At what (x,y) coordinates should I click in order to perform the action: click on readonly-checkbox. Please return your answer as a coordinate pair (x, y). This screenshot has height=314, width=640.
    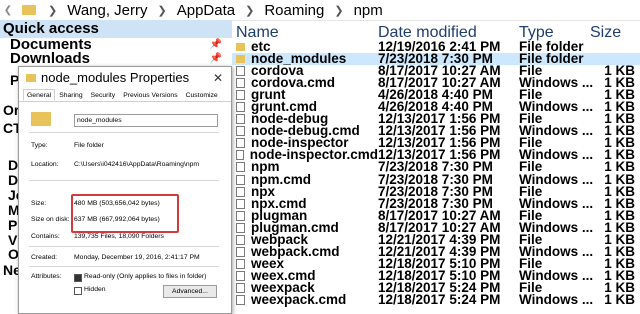
    Looking at the image, I should click on (78, 278).